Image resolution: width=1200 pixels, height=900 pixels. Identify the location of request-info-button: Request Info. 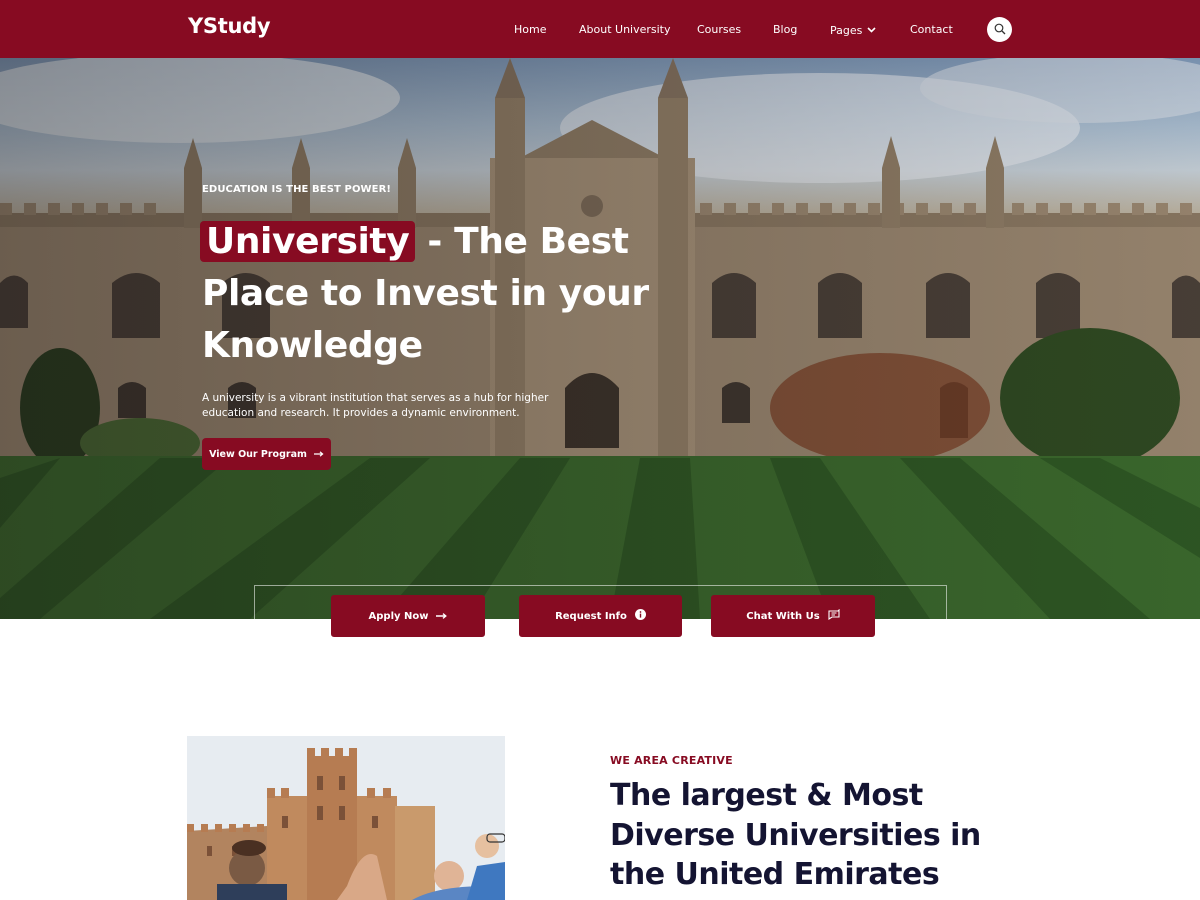
(600, 616).